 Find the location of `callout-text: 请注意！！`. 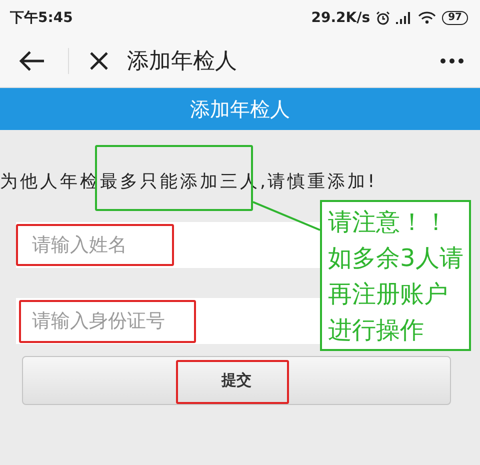

callout-text: 请注意！！ is located at coordinates (388, 222).